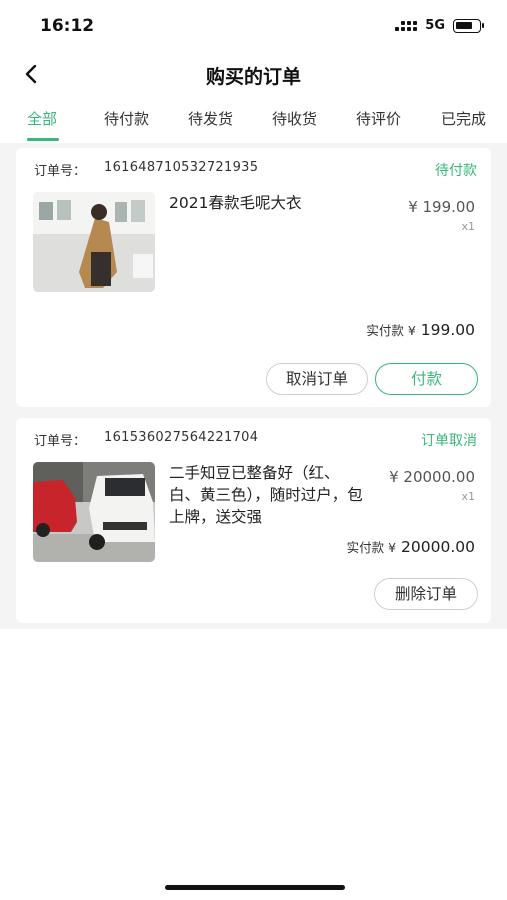  What do you see at coordinates (406, 26) in the screenshot?
I see `signal-icon` at bounding box center [406, 26].